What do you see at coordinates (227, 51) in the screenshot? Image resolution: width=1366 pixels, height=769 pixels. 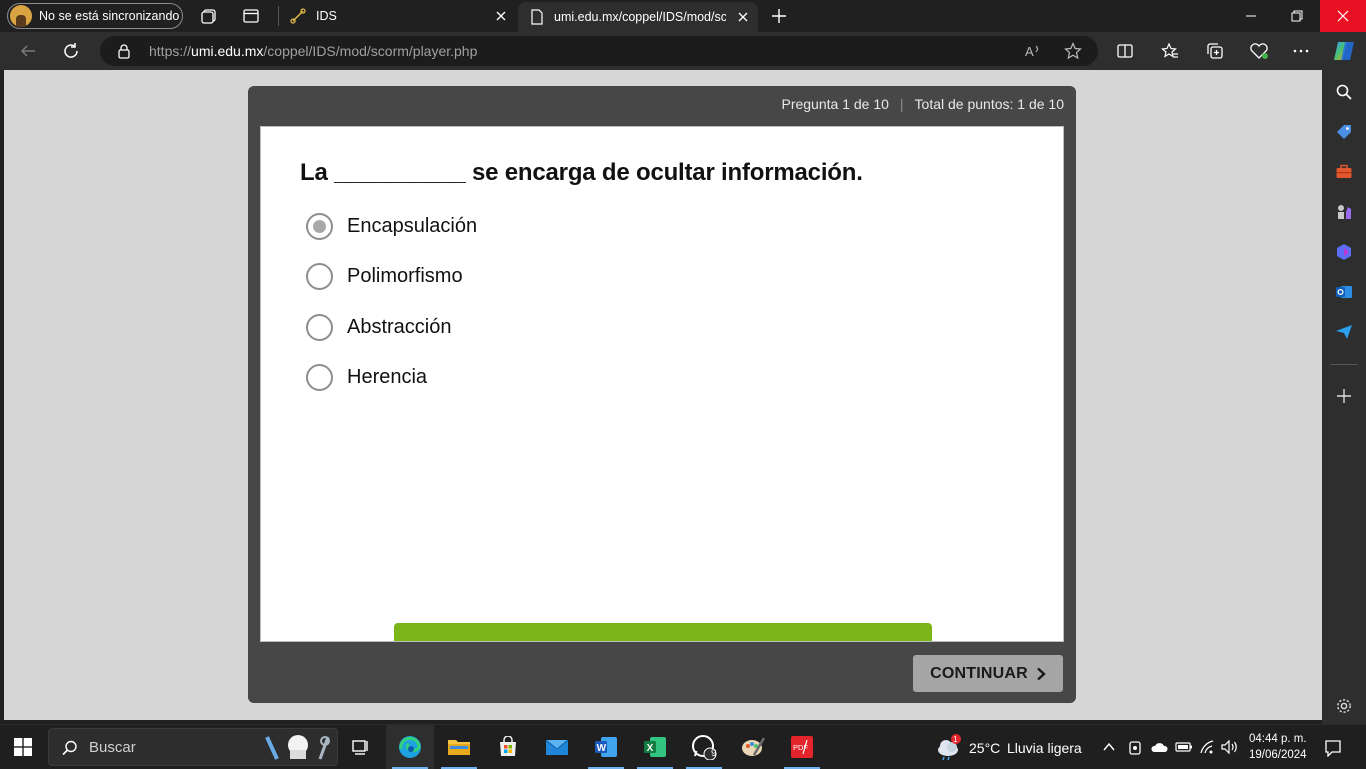 I see `url-domain: umi.edu.mx` at bounding box center [227, 51].